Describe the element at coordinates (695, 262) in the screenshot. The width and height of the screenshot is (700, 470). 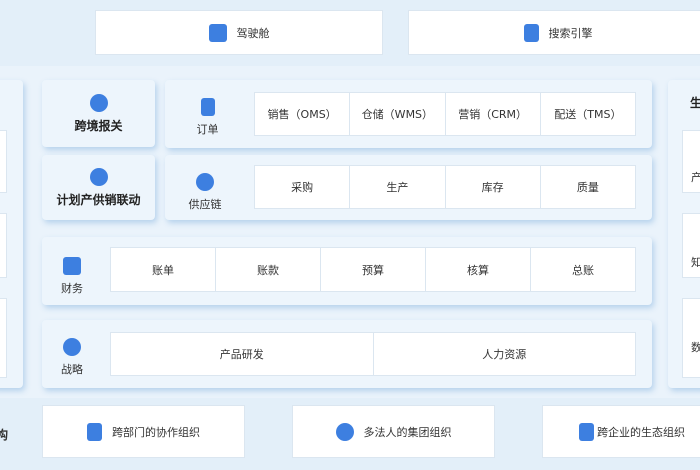
I see `right-box-label: 知` at that location.